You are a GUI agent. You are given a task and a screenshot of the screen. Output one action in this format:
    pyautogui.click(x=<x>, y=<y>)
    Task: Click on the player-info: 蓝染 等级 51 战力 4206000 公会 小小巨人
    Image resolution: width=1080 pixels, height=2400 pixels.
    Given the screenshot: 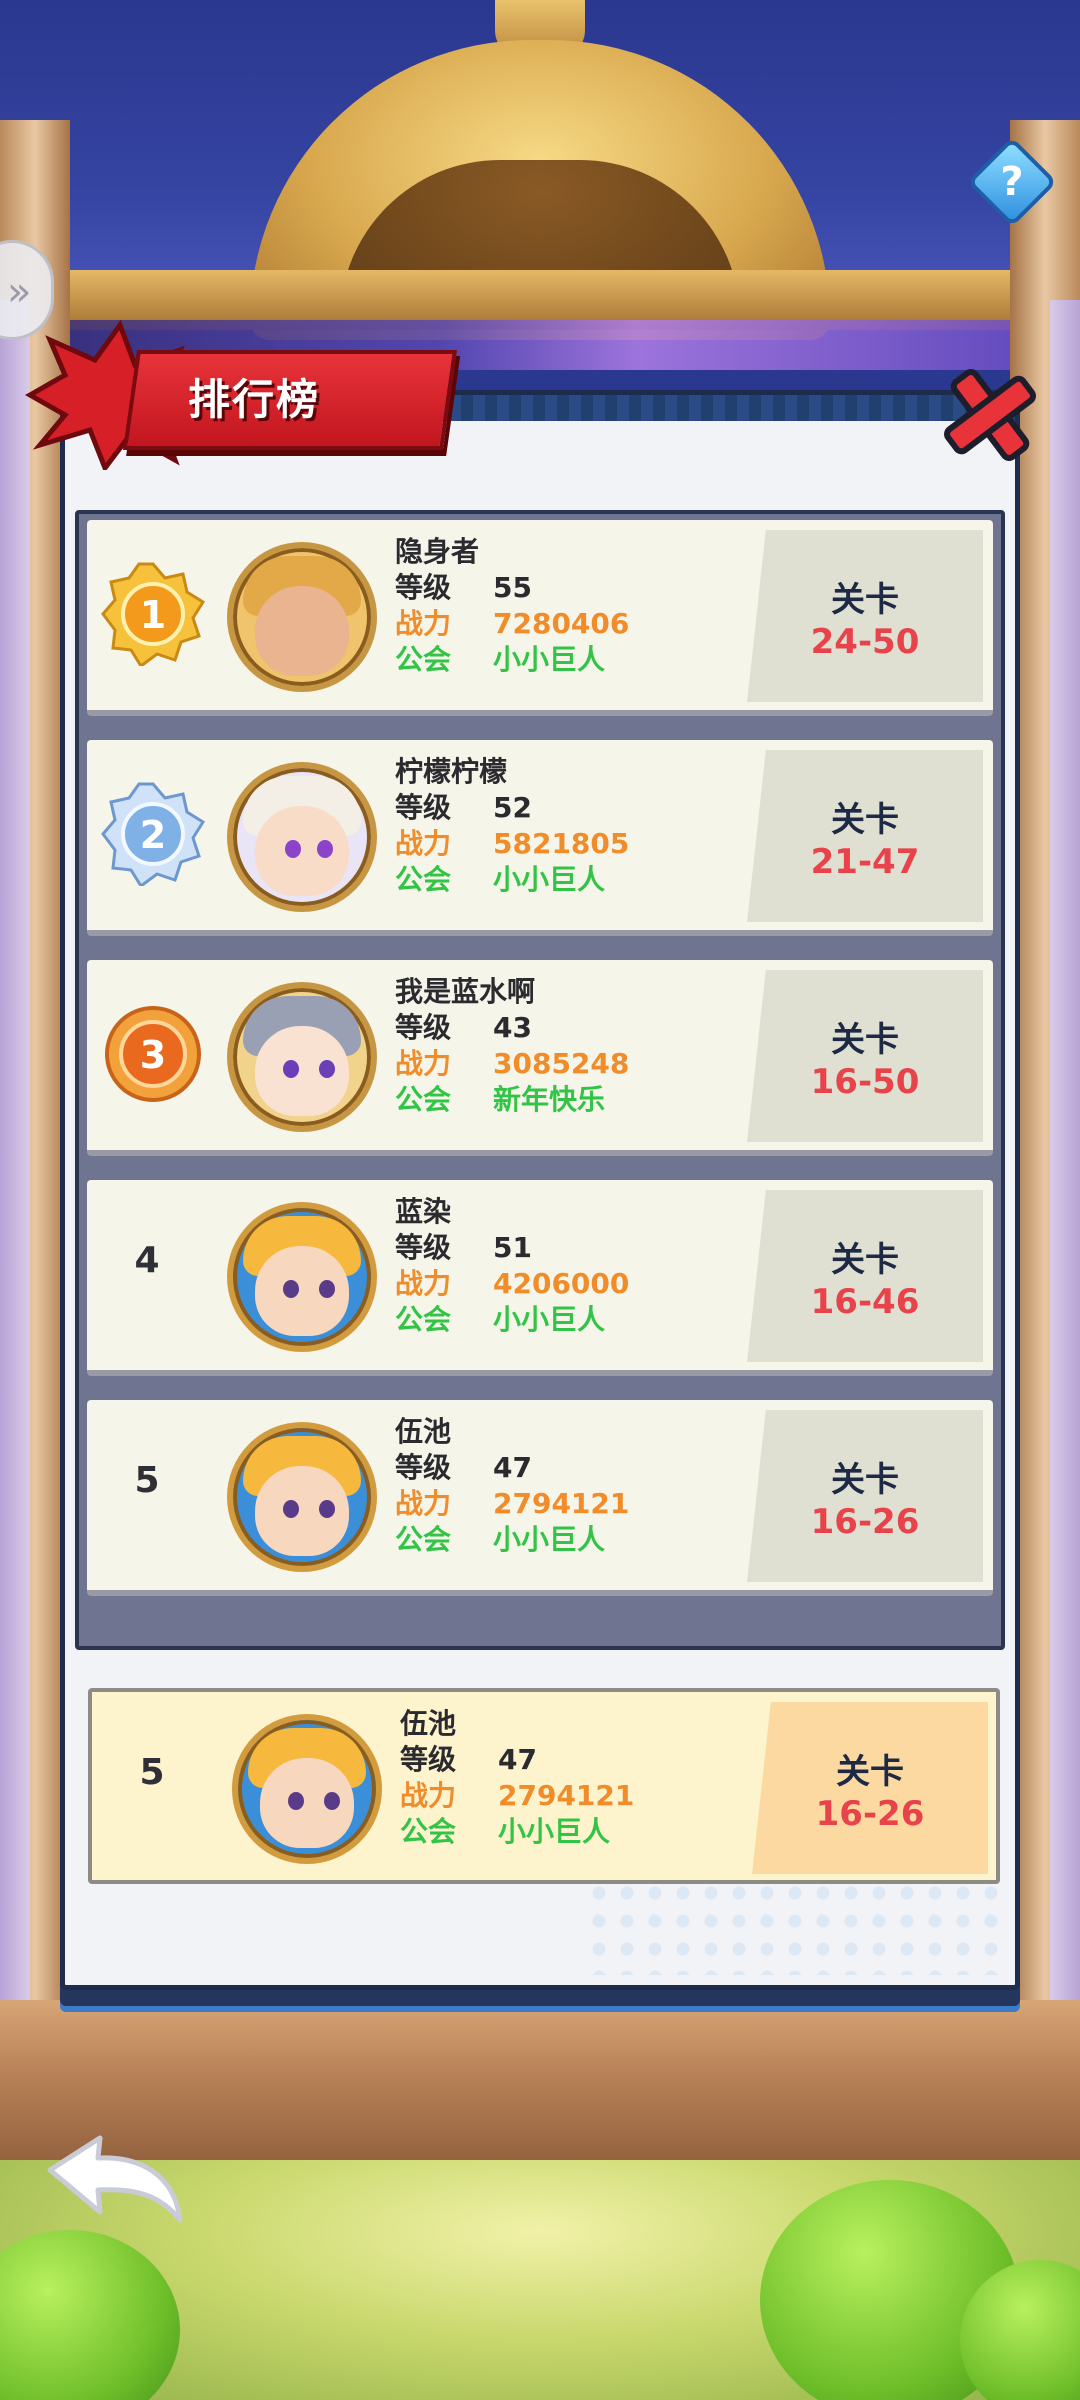 What is the action you would take?
    pyautogui.click(x=565, y=1266)
    